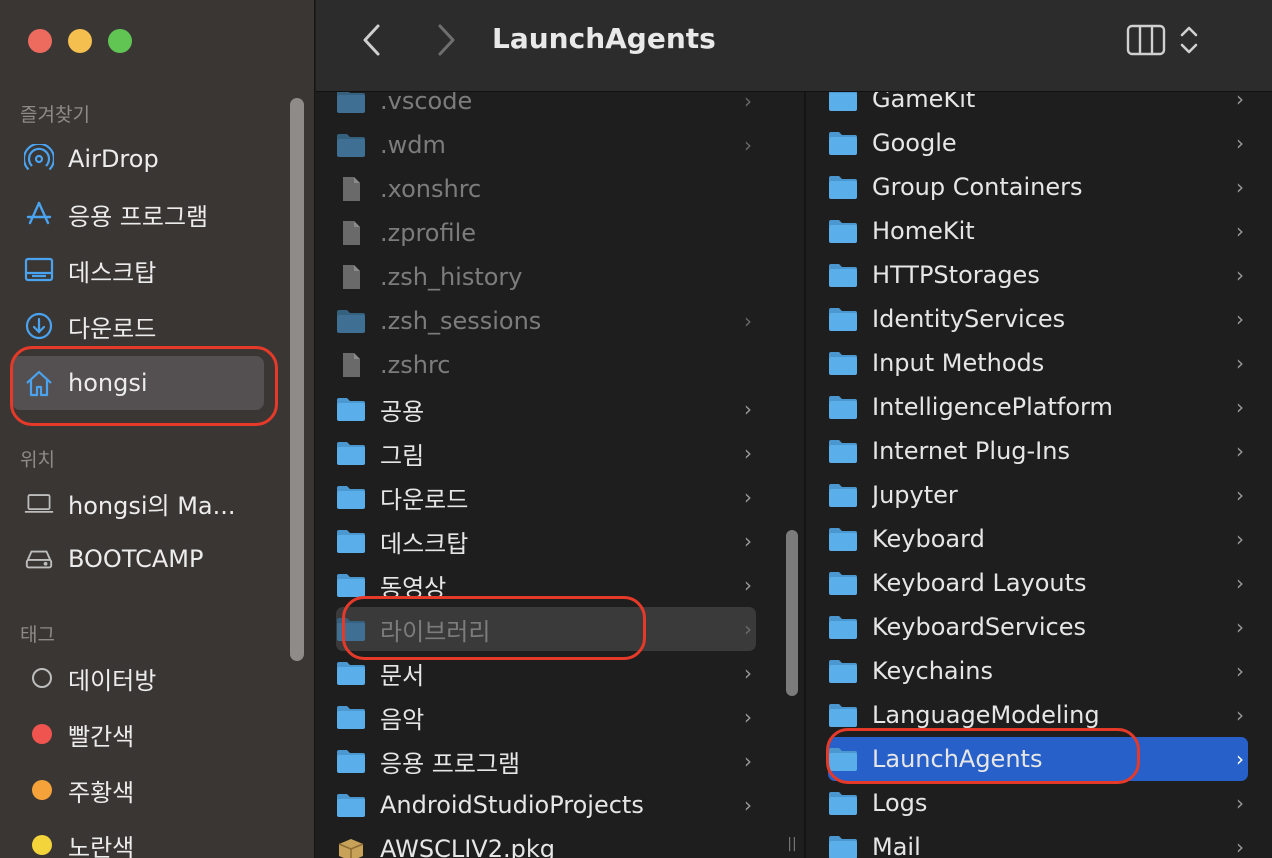 This screenshot has width=1272, height=858. I want to click on folder-row: Internet Plug-Ins ›, so click(1038, 451).